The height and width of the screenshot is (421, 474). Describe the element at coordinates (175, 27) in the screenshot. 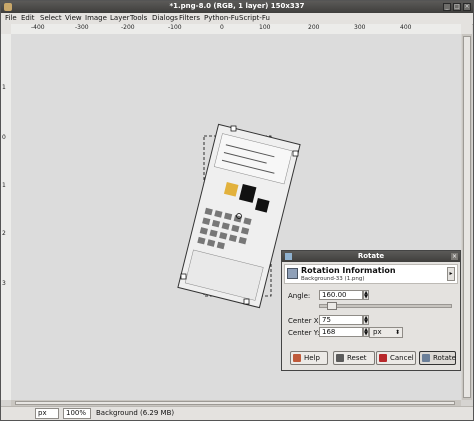

I see `ruler-label: -100` at that location.